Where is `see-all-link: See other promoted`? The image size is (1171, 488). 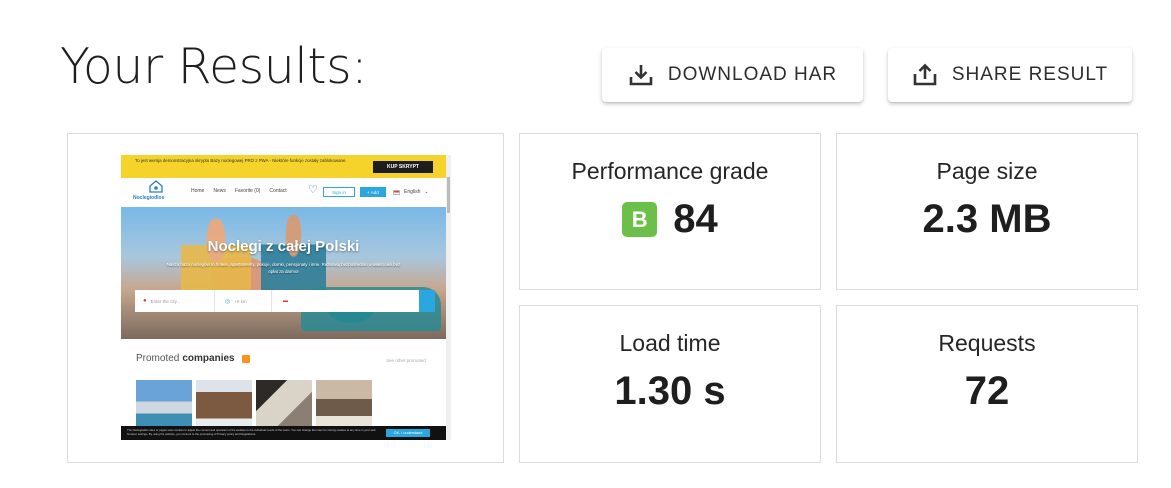
see-all-link: See other promoted is located at coordinates (406, 360).